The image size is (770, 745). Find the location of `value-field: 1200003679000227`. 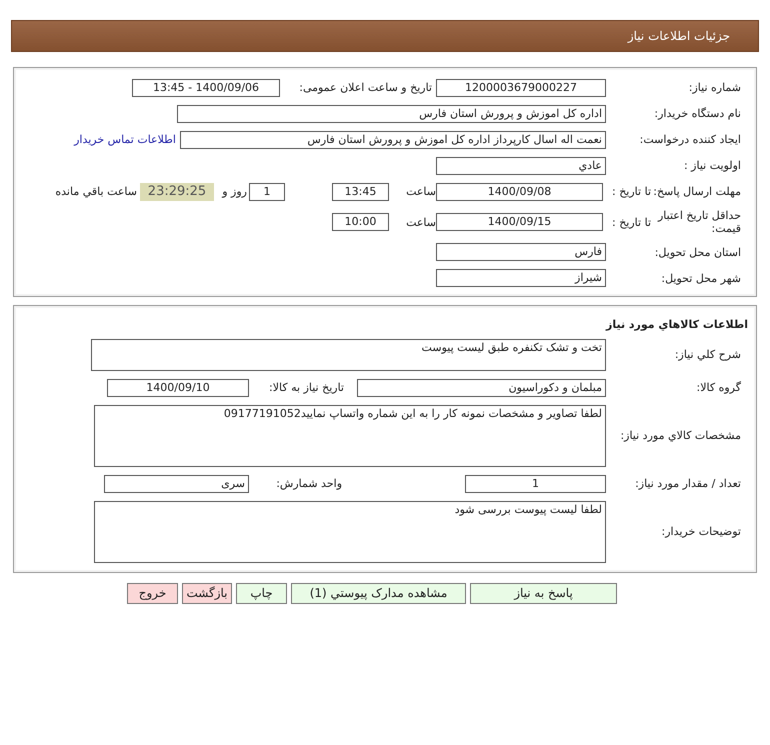

value-field: 1200003679000227 is located at coordinates (521, 88).